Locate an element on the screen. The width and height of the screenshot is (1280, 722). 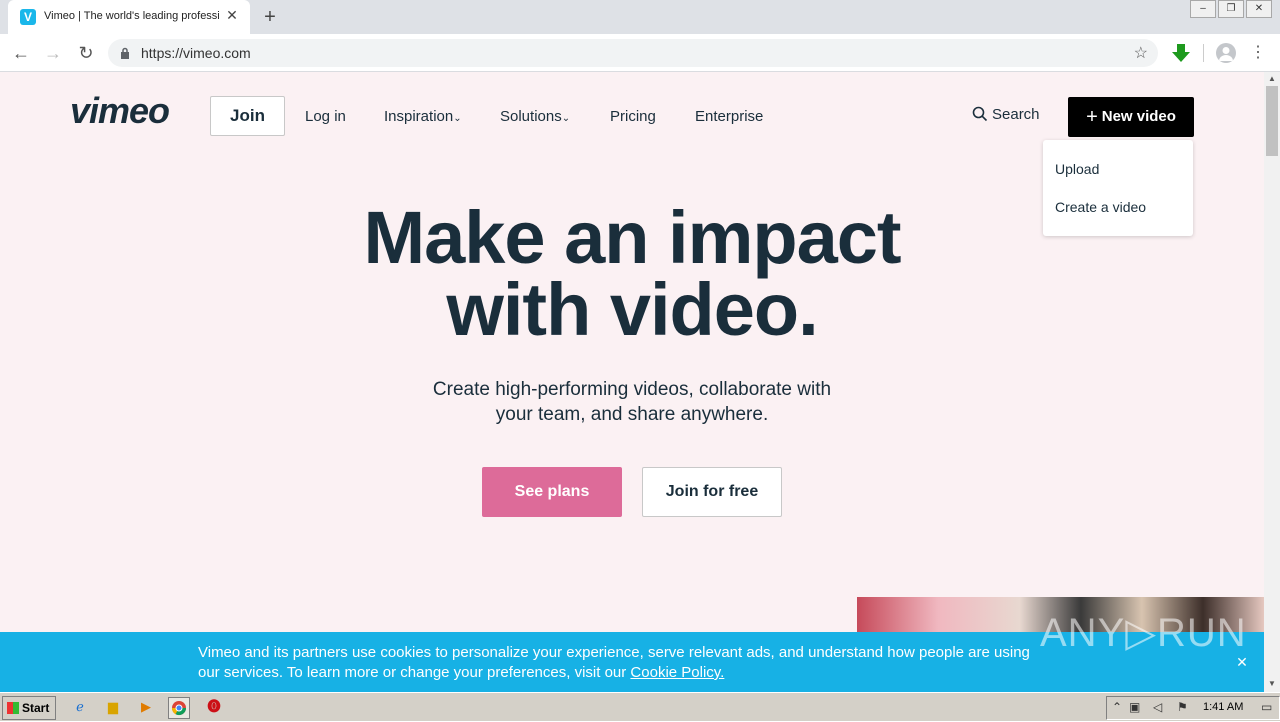
address-bar: https://vimeo.com ☆ is located at coordinates (633, 53).